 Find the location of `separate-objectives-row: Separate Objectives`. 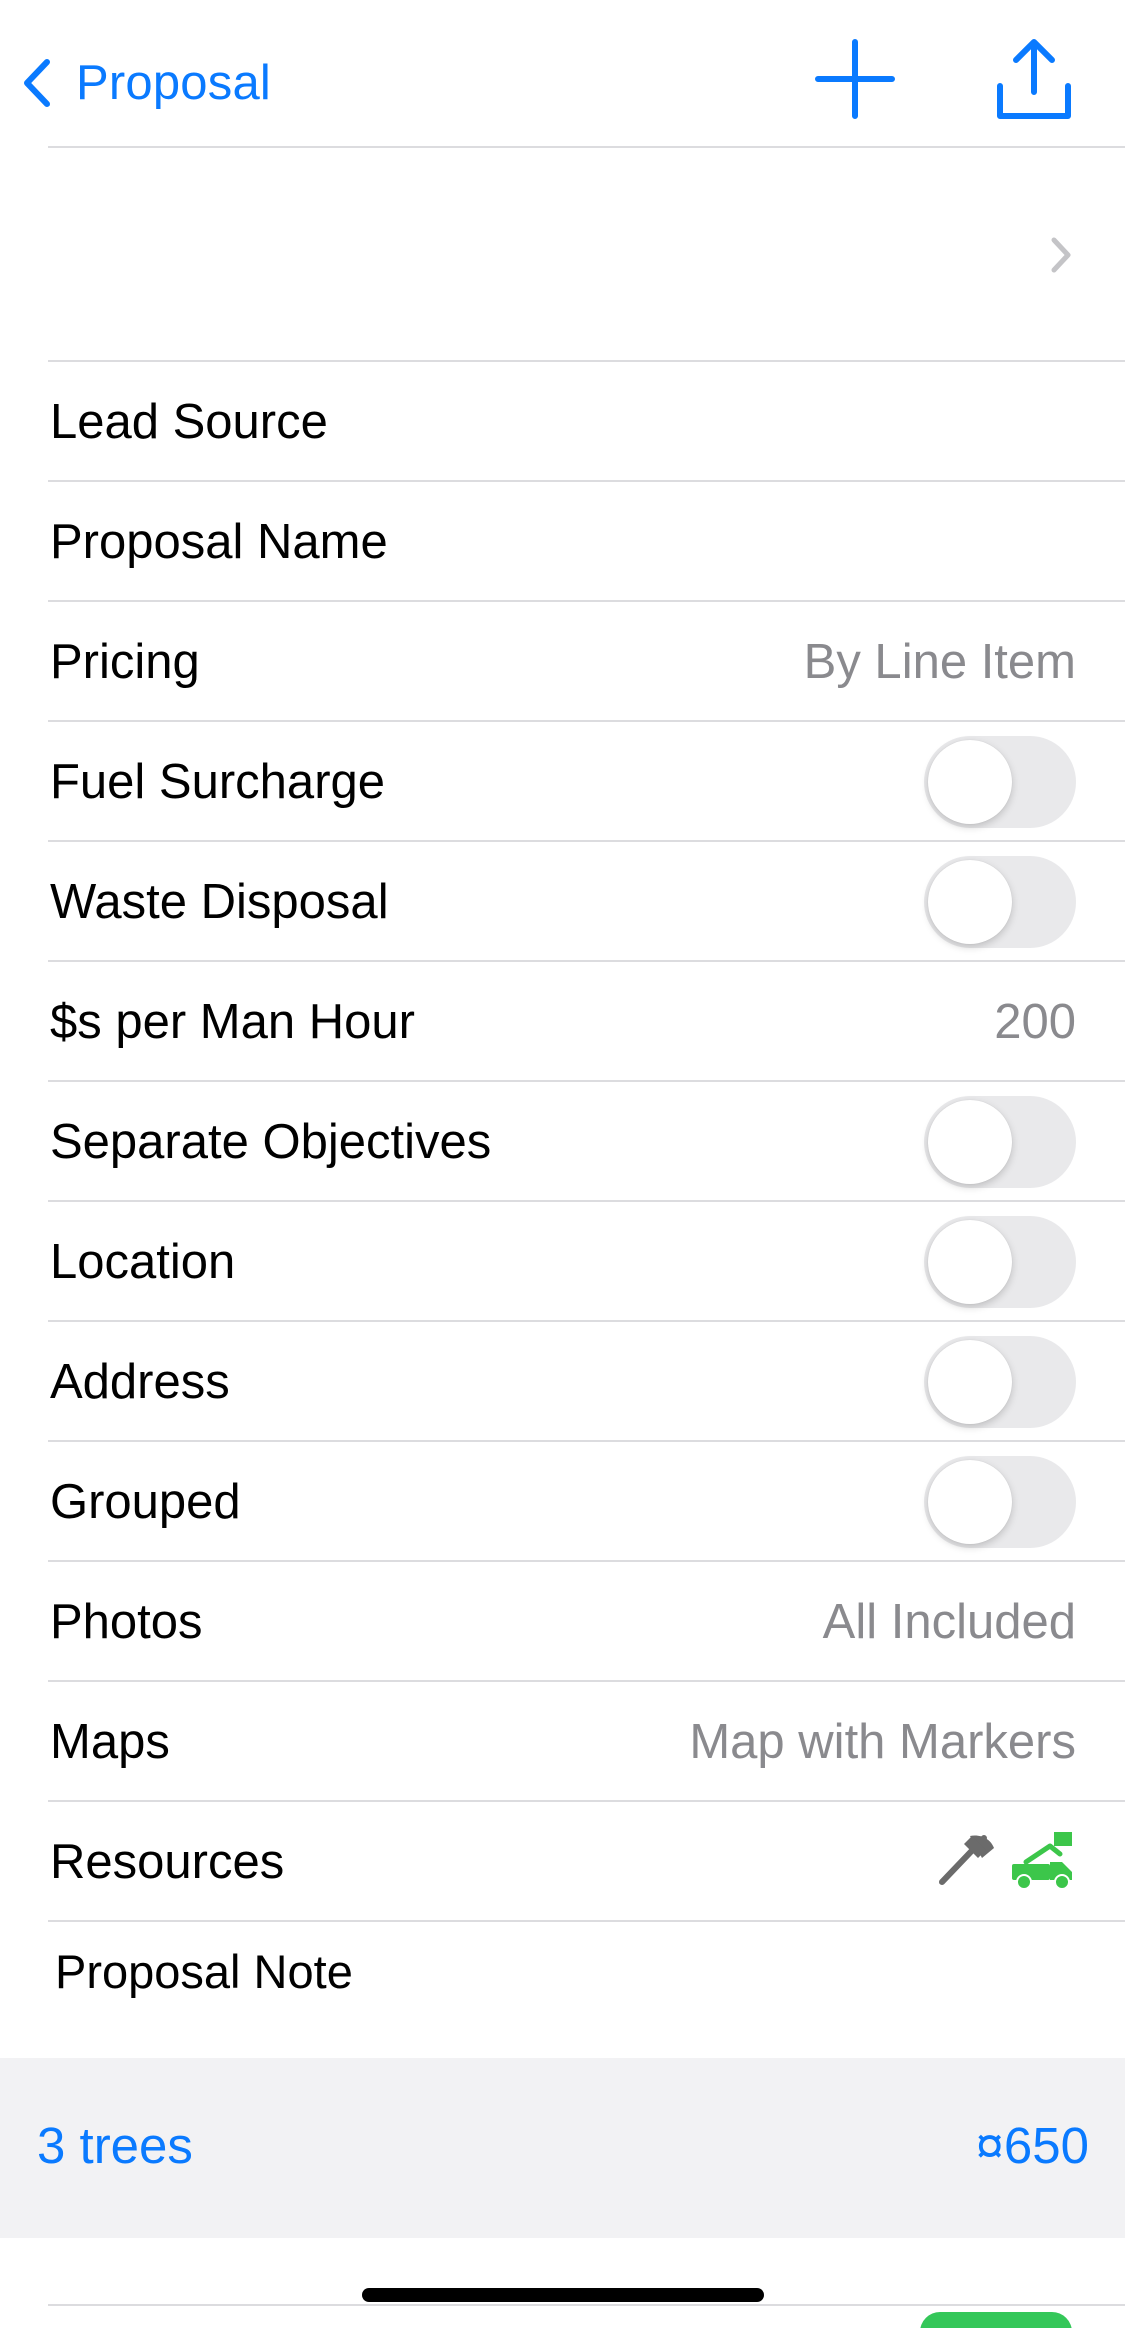

separate-objectives-row: Separate Objectives is located at coordinates (562, 1142).